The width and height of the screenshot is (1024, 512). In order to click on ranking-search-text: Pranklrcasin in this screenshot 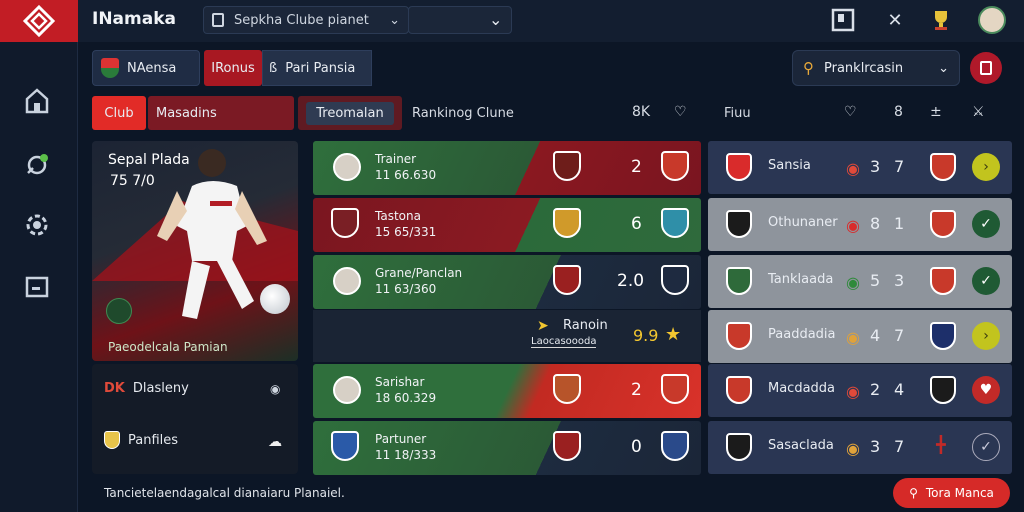, I will do `click(864, 68)`.